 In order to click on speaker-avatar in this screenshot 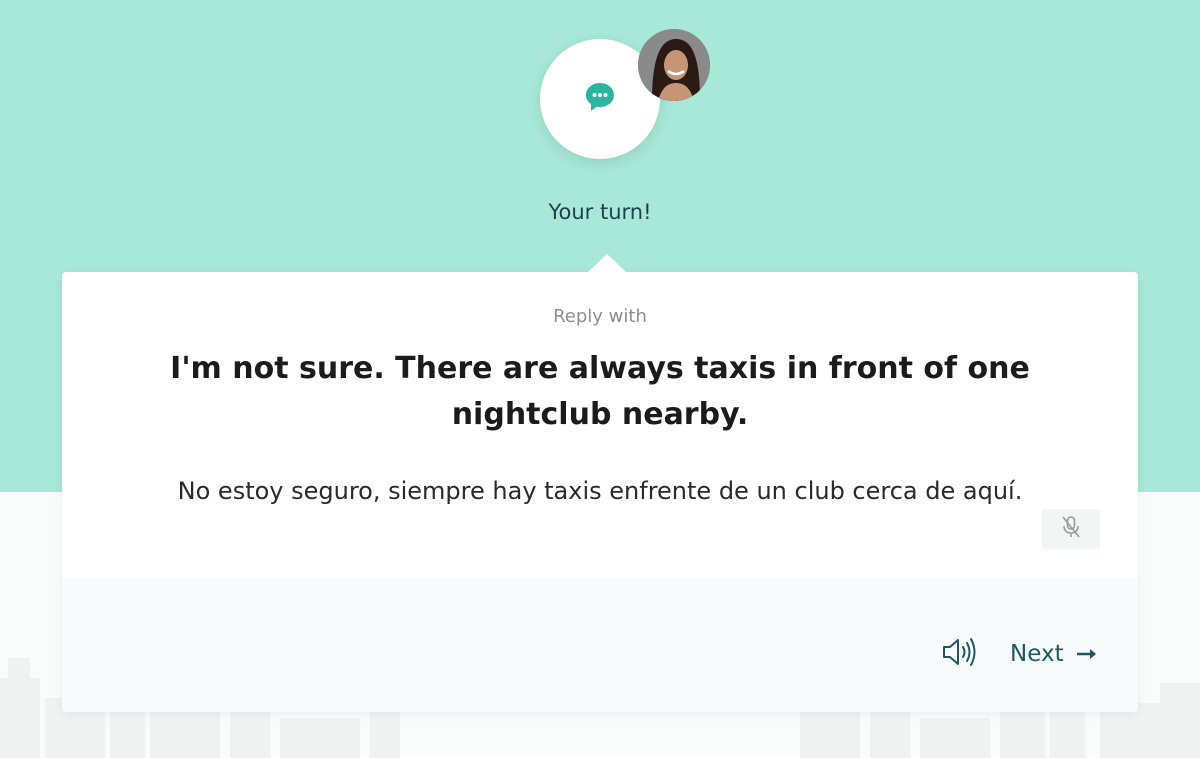, I will do `click(674, 65)`.